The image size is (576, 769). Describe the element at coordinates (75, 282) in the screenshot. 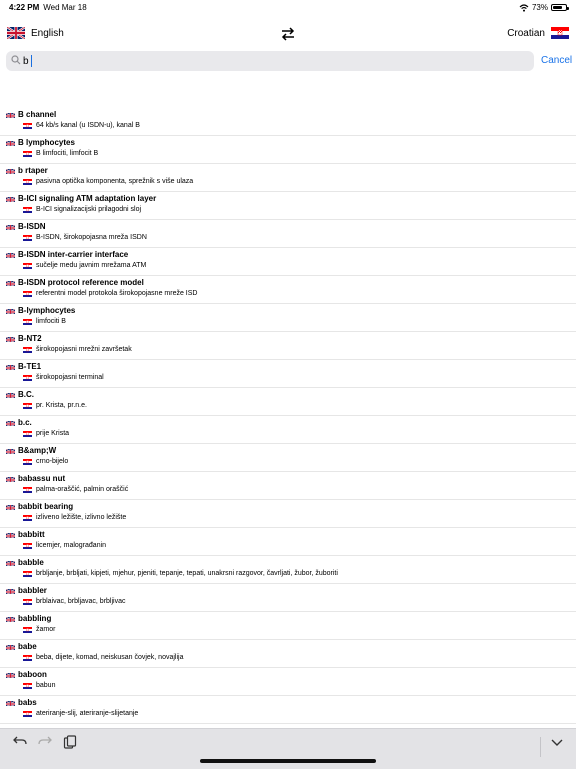

I see `entry-term-line: B-ISDN protocol reference model` at that location.